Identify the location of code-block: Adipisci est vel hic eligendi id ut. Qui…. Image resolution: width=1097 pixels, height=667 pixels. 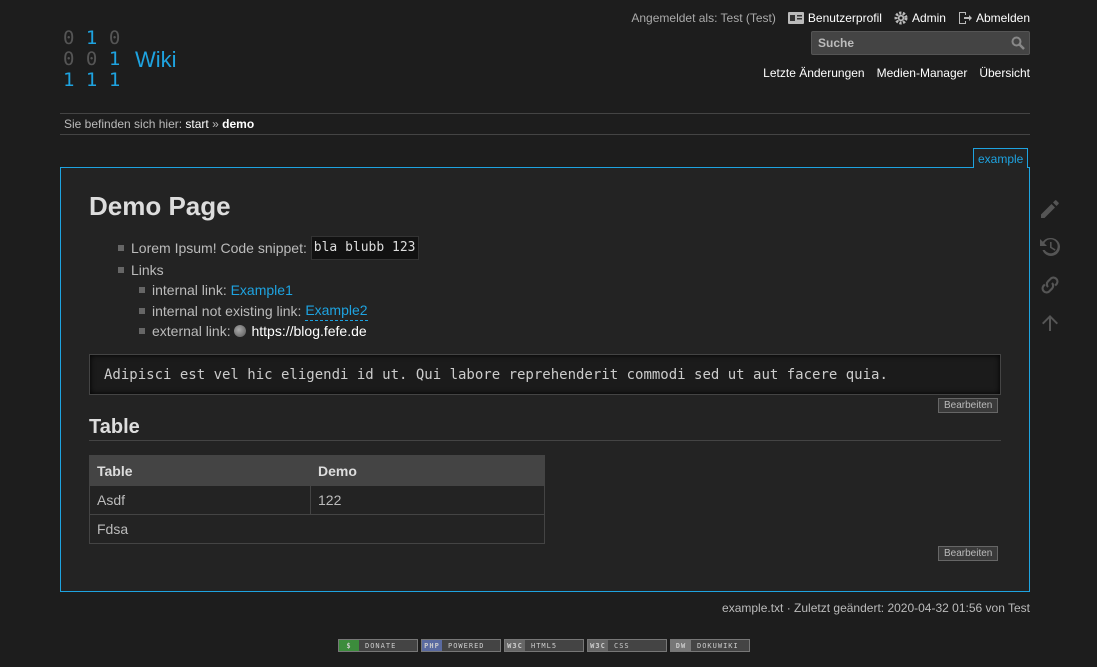
(545, 374).